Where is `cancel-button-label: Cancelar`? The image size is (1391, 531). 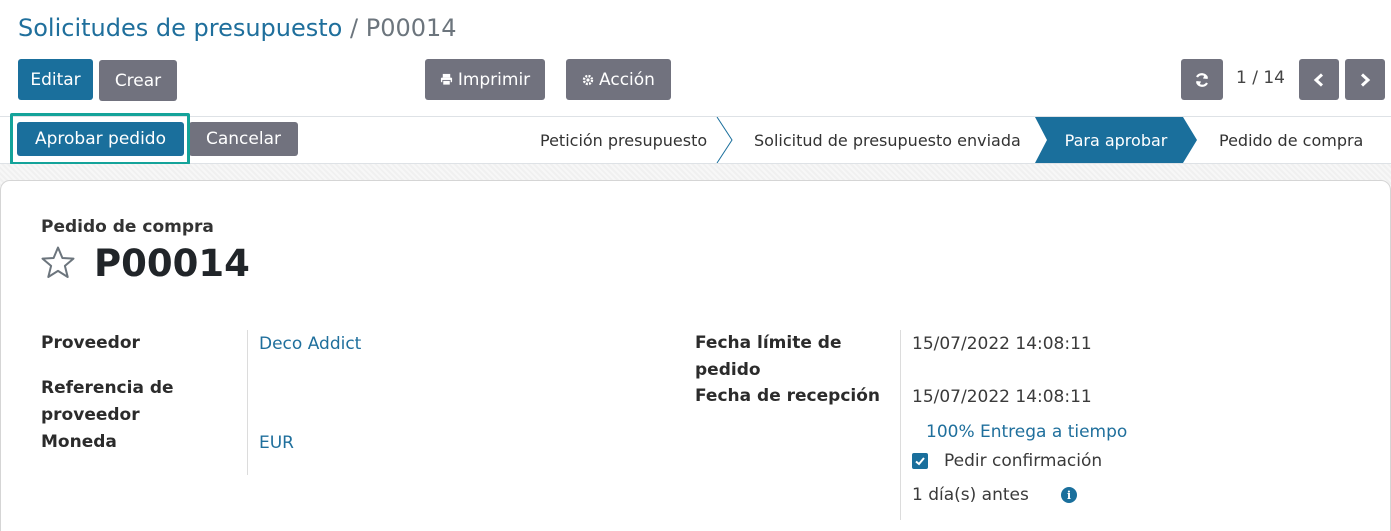
cancel-button-label: Cancelar is located at coordinates (243, 139).